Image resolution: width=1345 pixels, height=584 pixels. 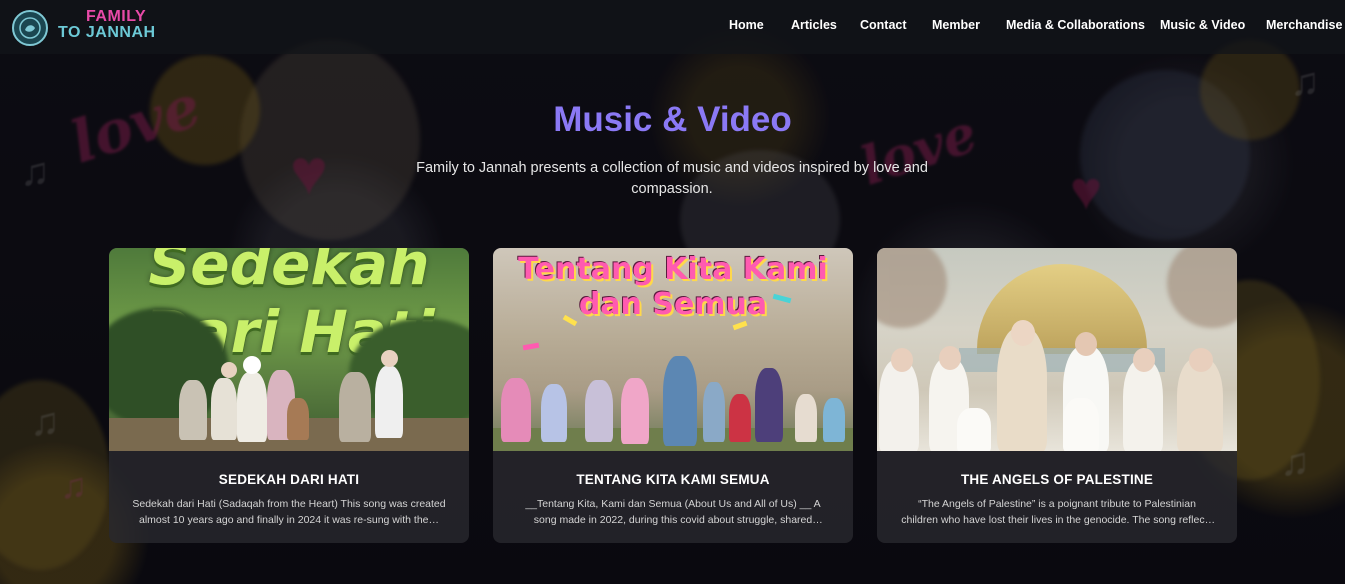 What do you see at coordinates (673, 479) in the screenshot?
I see `card-title: TENTANG KITA KAMI SEMUA` at bounding box center [673, 479].